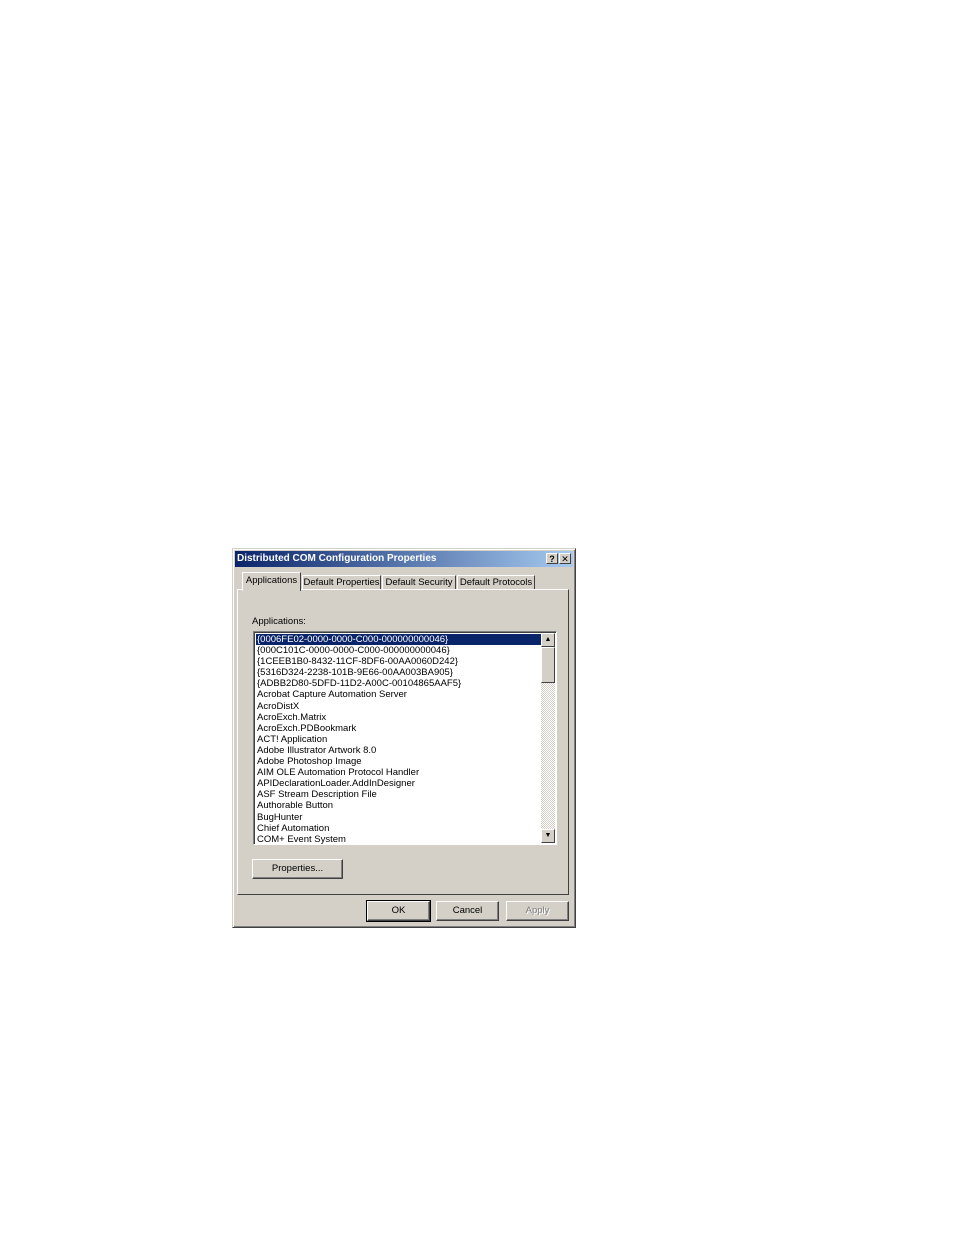 The width and height of the screenshot is (954, 1235). Describe the element at coordinates (399, 683) in the screenshot. I see `list-item: {ADBB2D80-5DFD-11D2-A00C-00104865AAF5}` at that location.